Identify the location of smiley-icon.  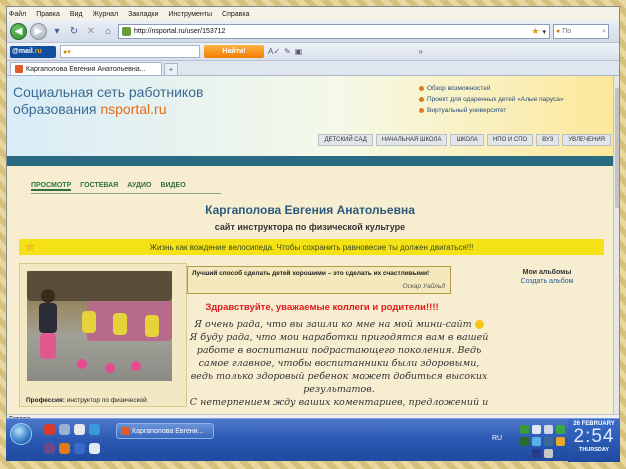
(479, 324).